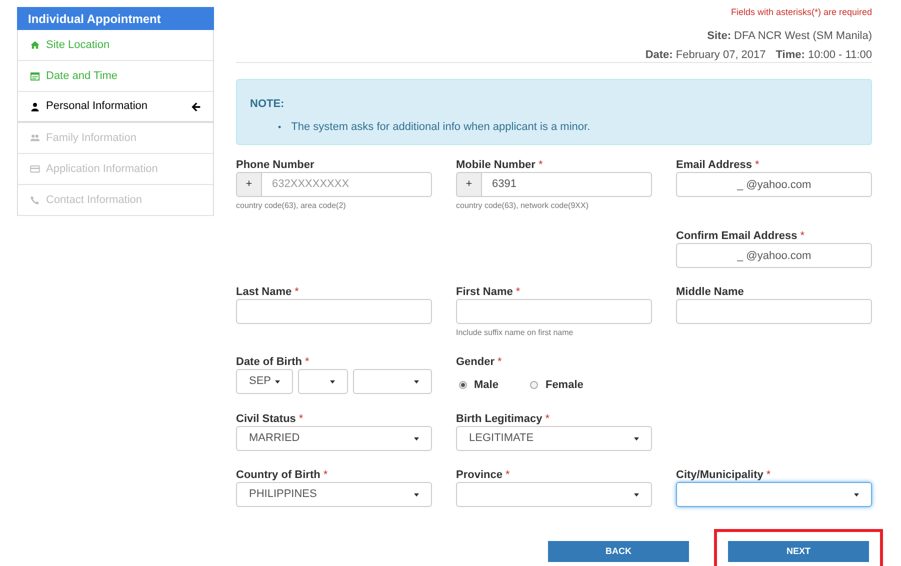  What do you see at coordinates (115, 107) in the screenshot?
I see `sidebar-item: Personal Information` at bounding box center [115, 107].